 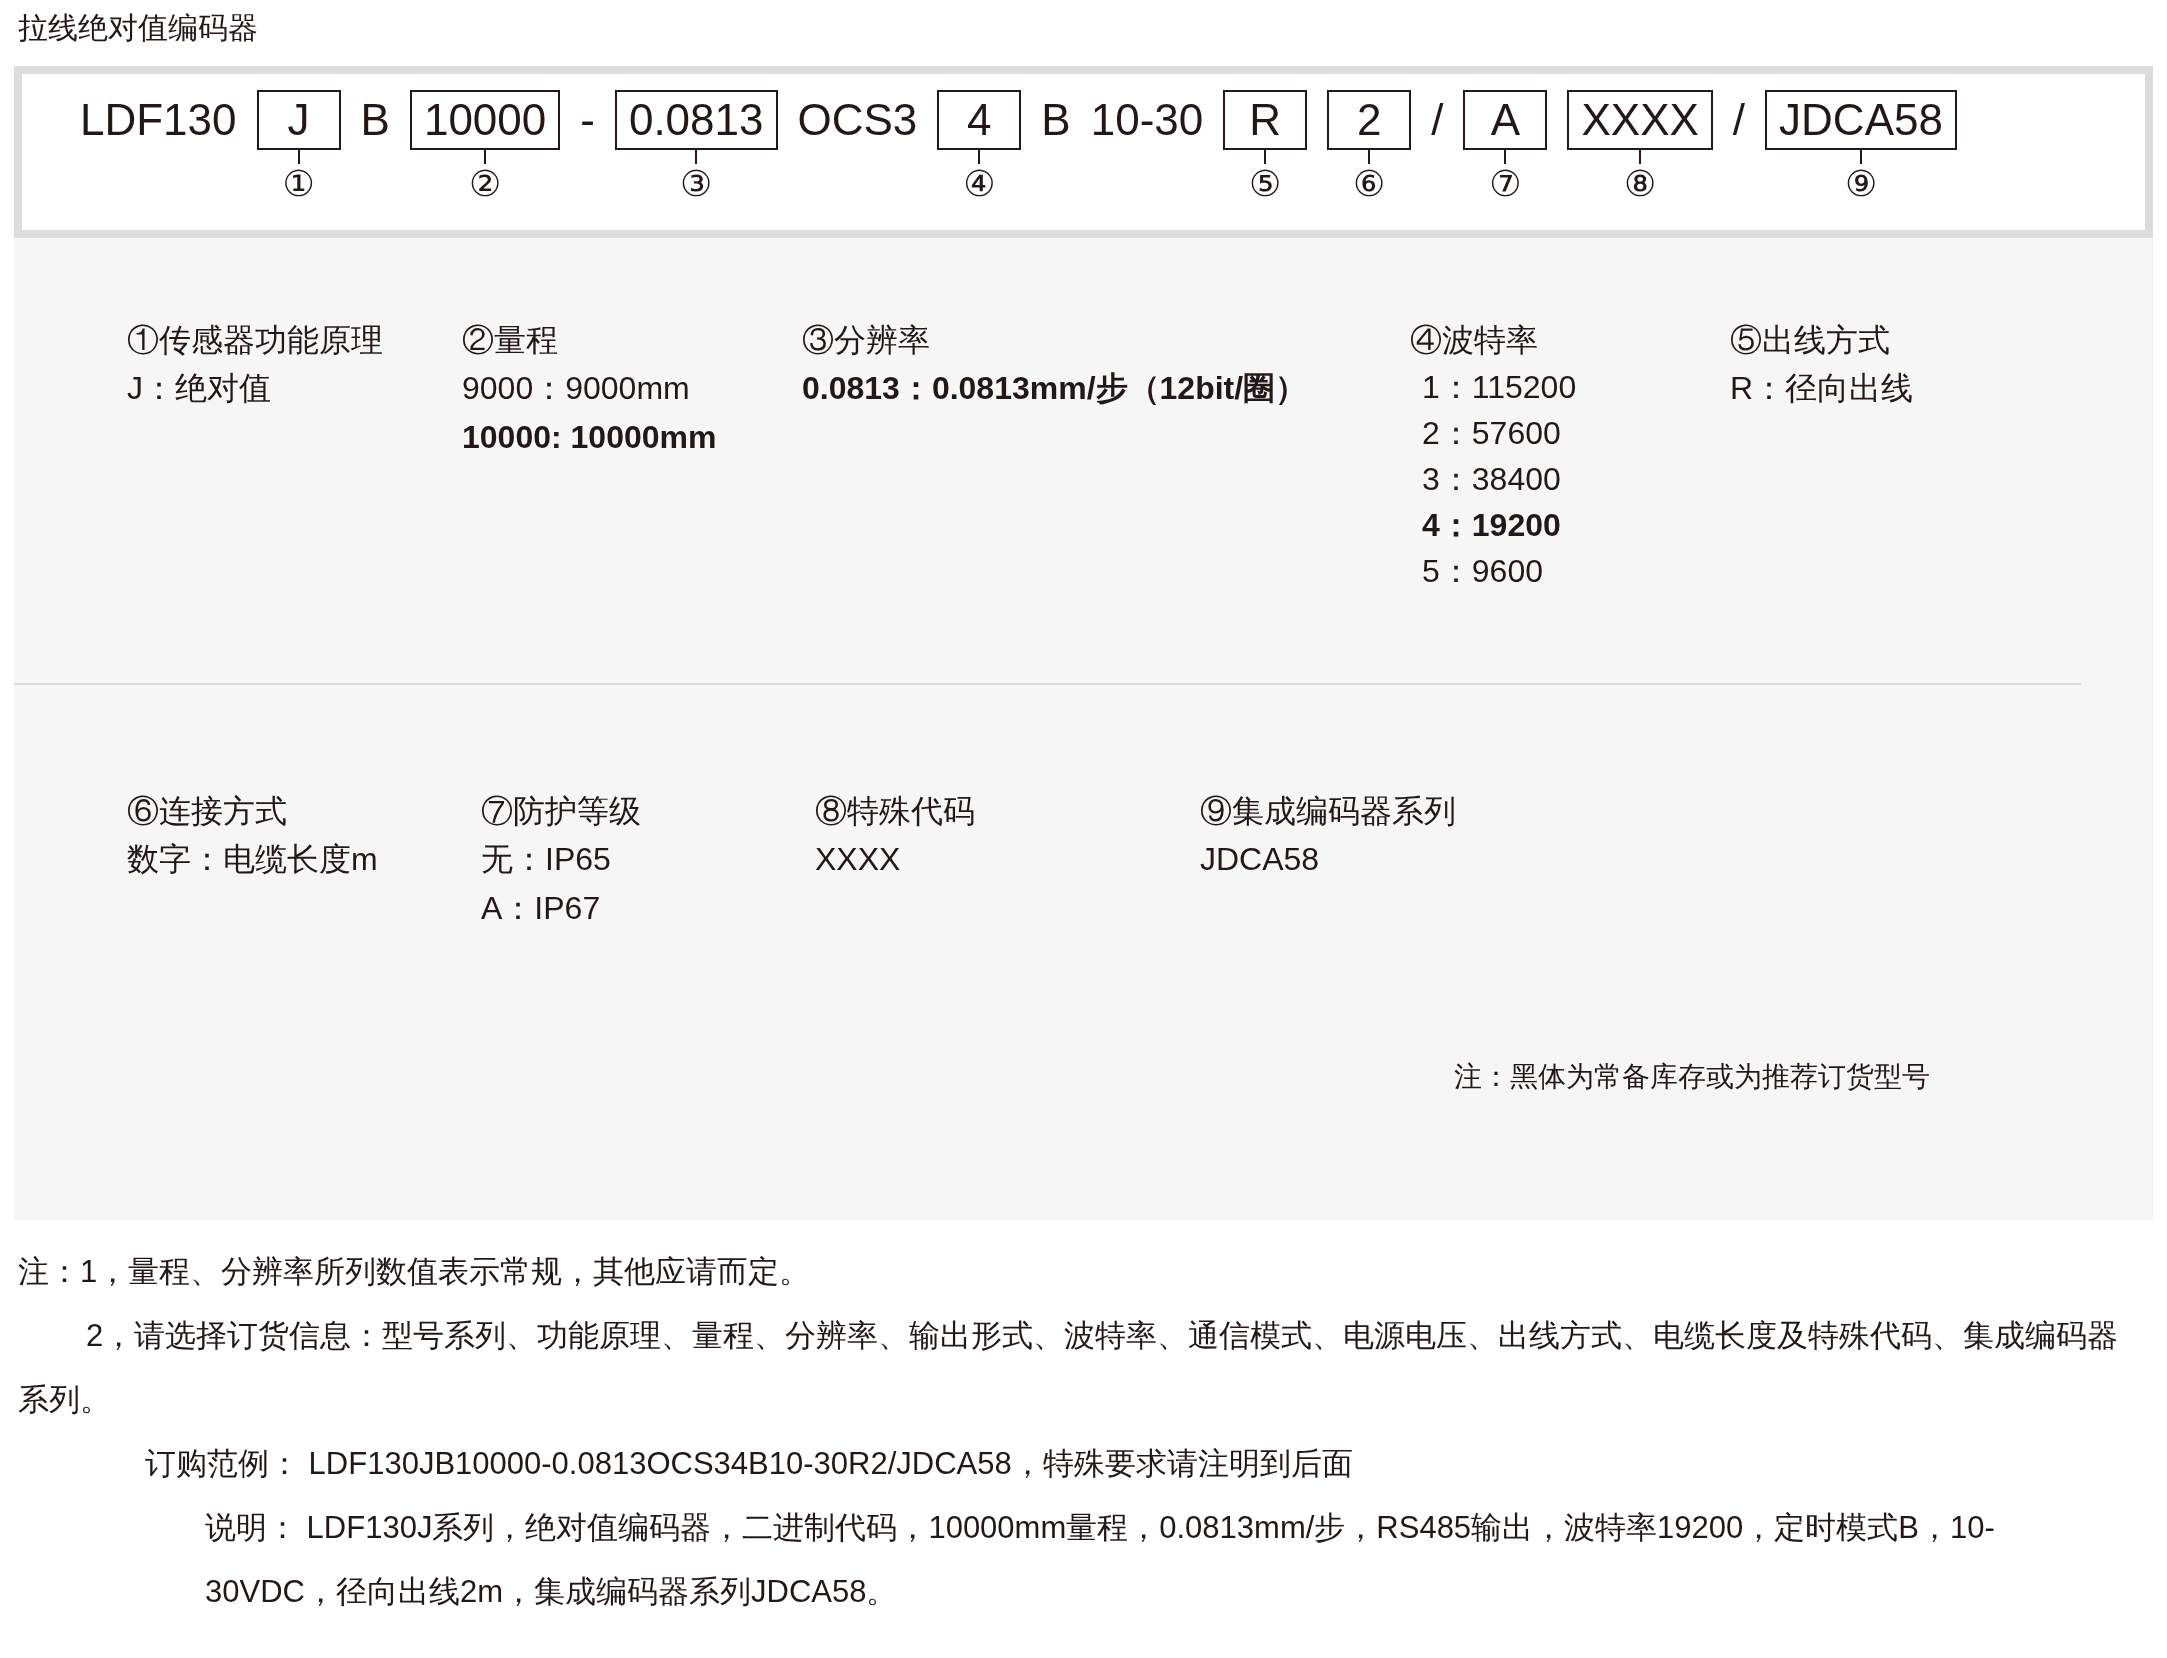 I want to click on code-segment: J, so click(x=298, y=120).